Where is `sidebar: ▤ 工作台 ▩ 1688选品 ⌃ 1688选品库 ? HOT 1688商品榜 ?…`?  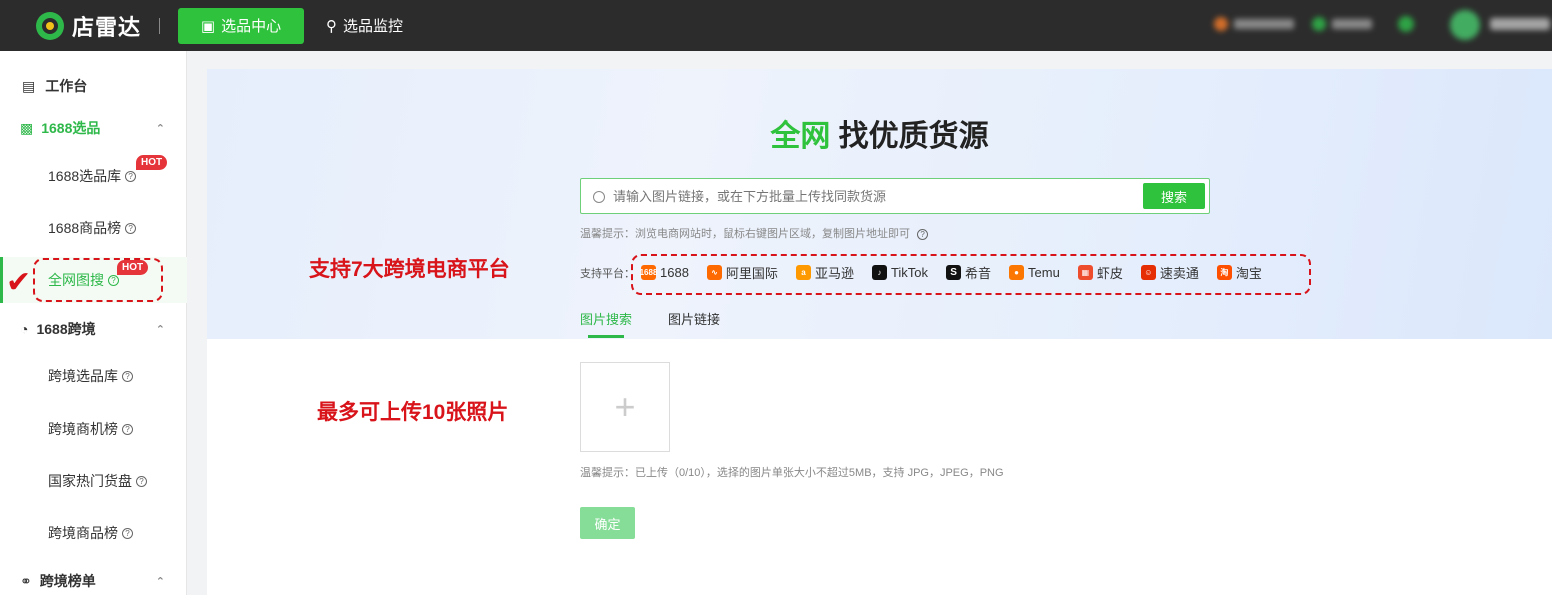 sidebar: ▤ 工作台 ▩ 1688选品 ⌃ 1688选品库 ? HOT 1688商品榜 ?… is located at coordinates (93, 323).